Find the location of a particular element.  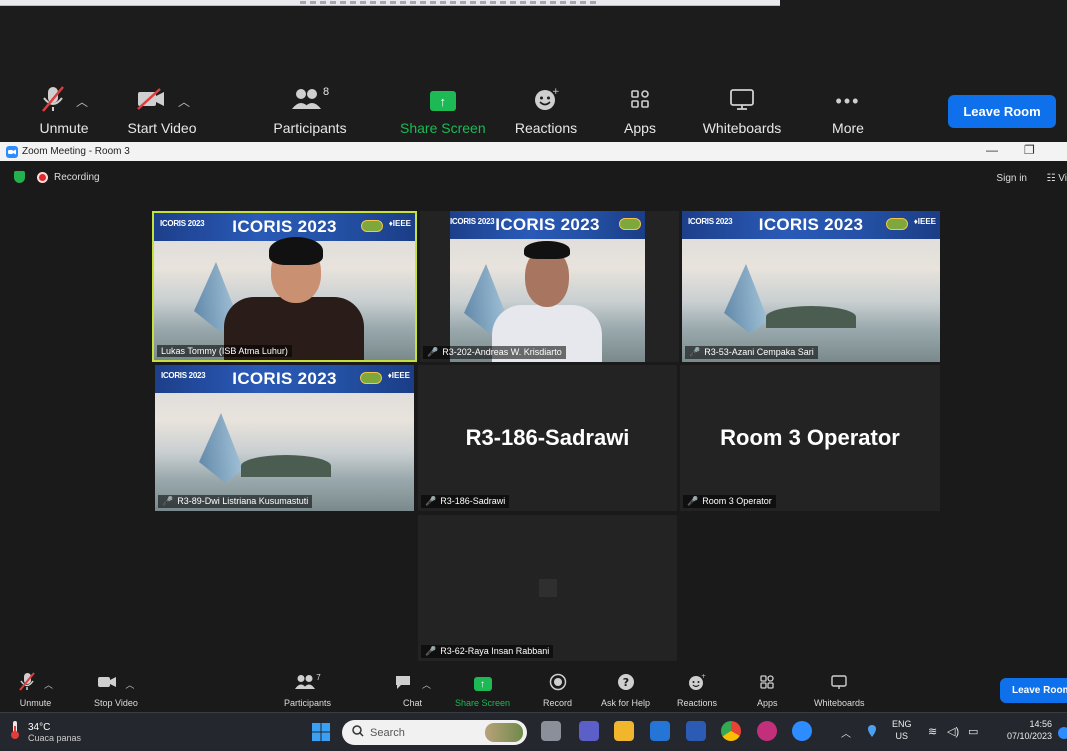

word-icon is located at coordinates (696, 731).